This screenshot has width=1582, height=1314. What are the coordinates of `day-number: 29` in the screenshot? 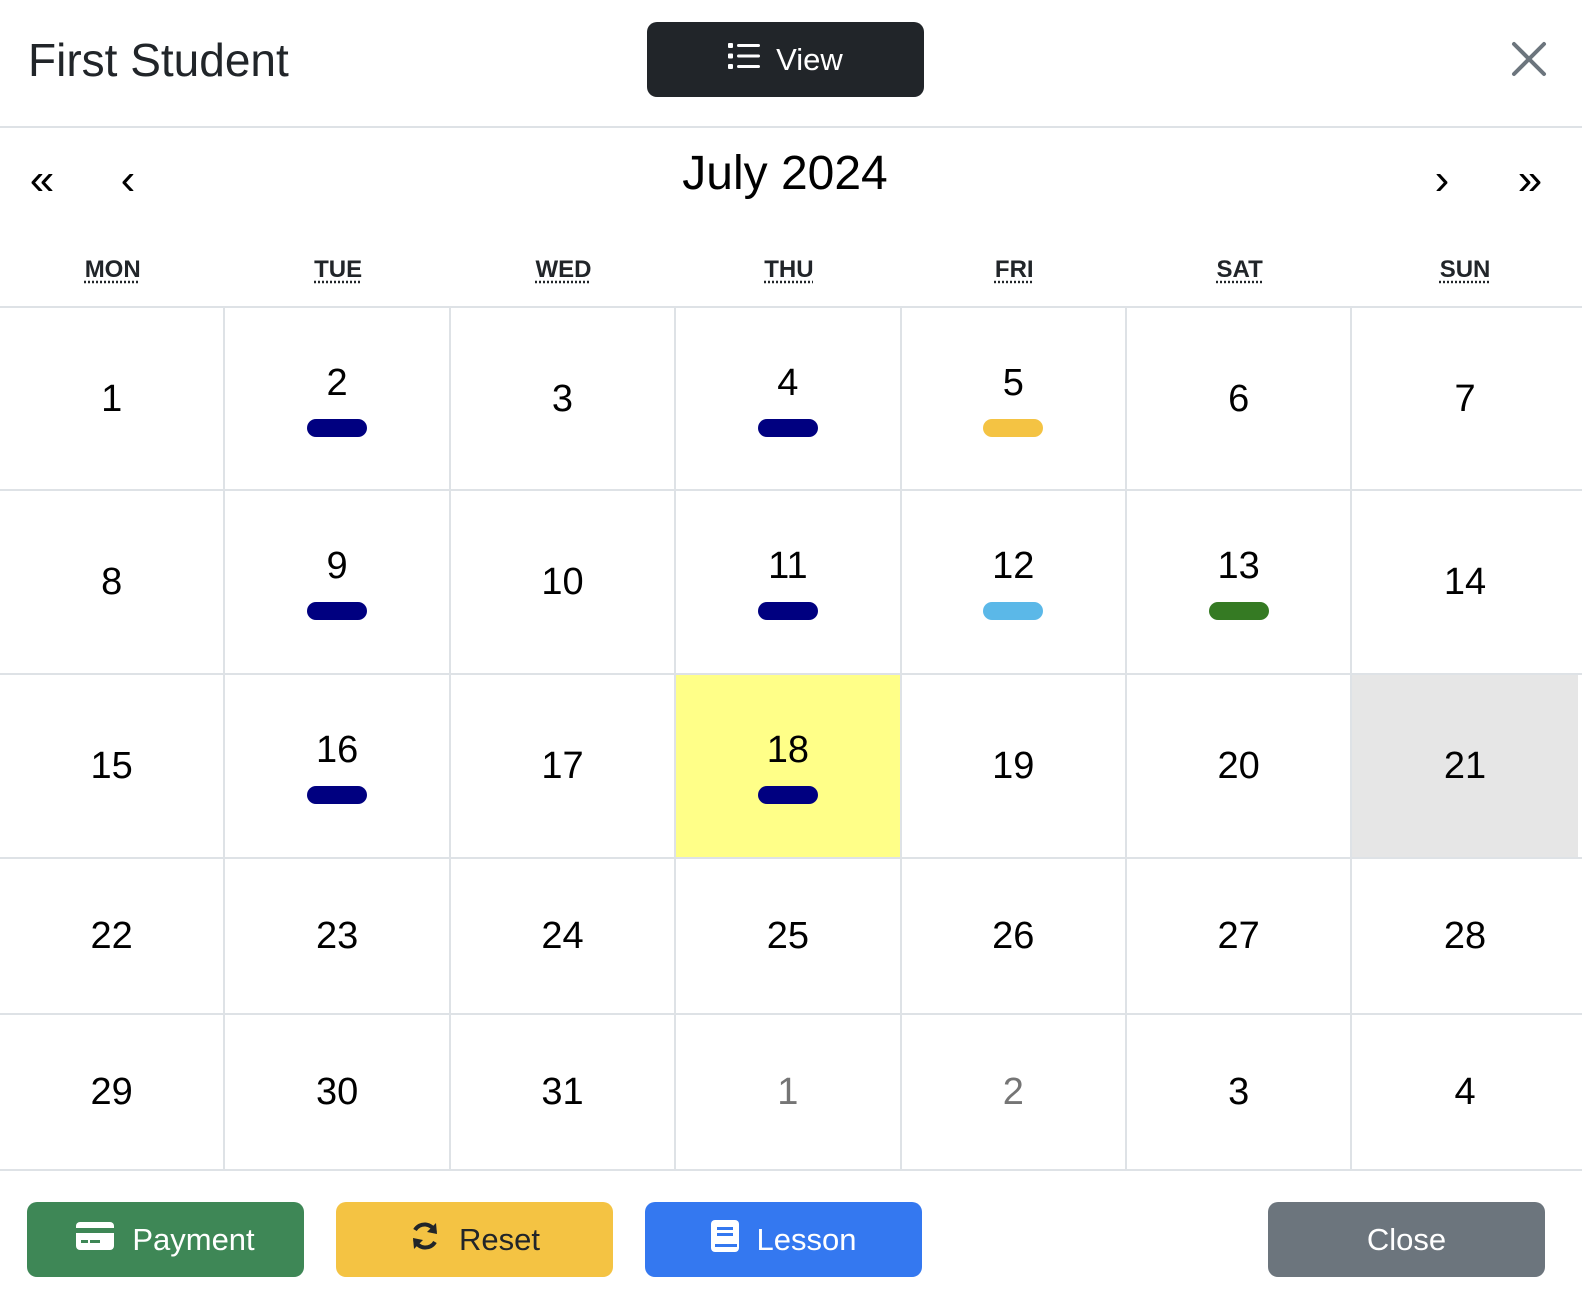 It's located at (111, 1092).